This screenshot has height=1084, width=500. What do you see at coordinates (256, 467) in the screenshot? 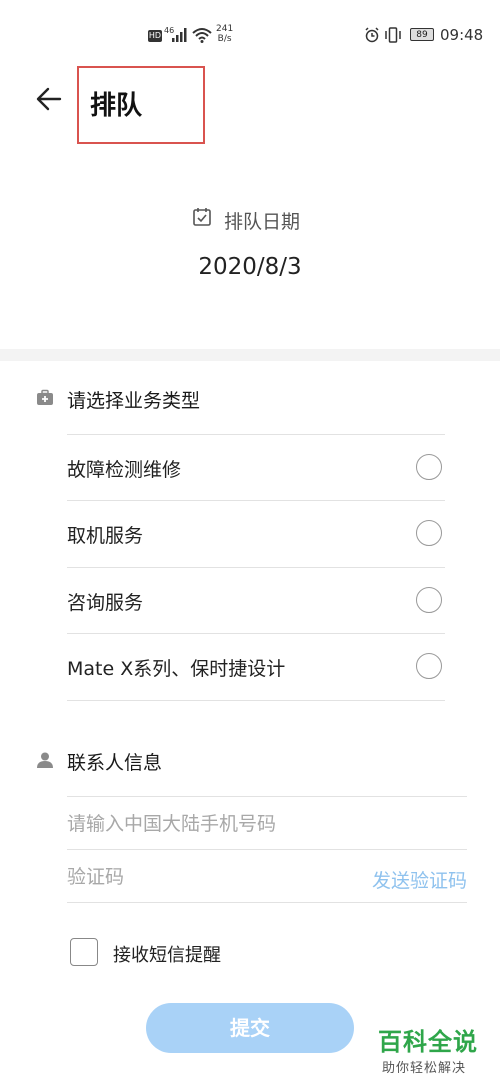
I see `service-option-repair: 故障检测维修` at bounding box center [256, 467].